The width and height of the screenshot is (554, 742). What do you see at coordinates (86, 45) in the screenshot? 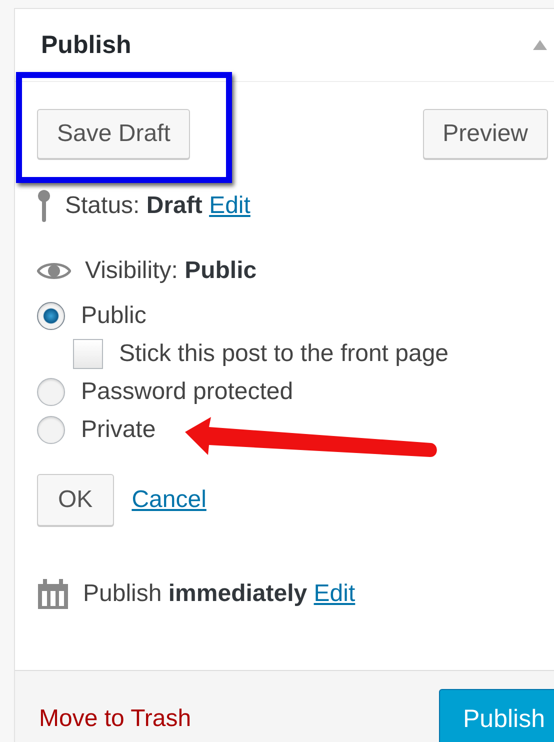
I see `panel-title: Publish` at bounding box center [86, 45].